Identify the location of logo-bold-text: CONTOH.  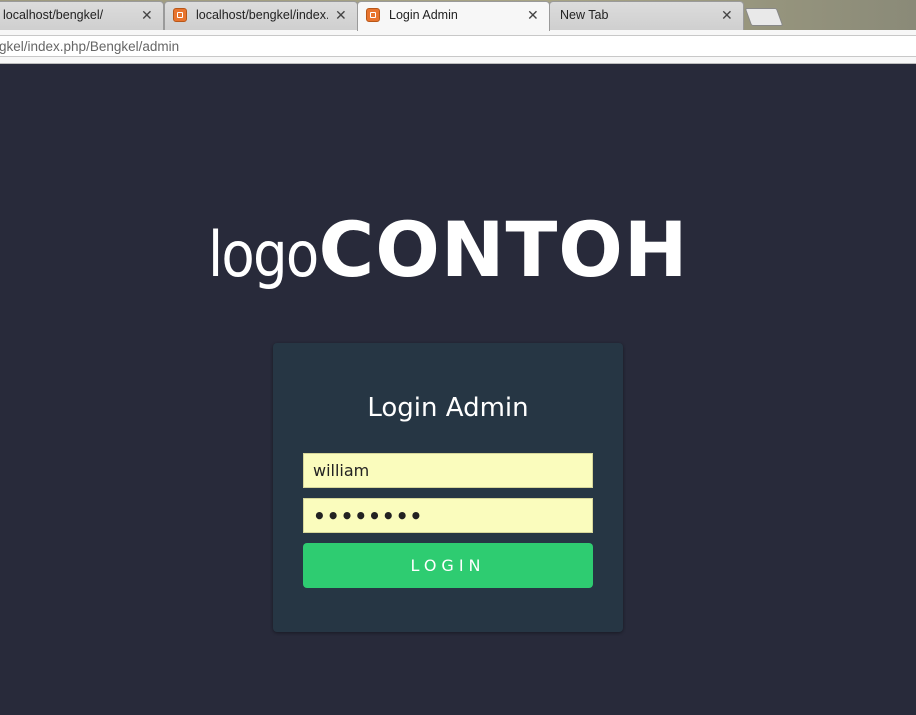
(503, 249).